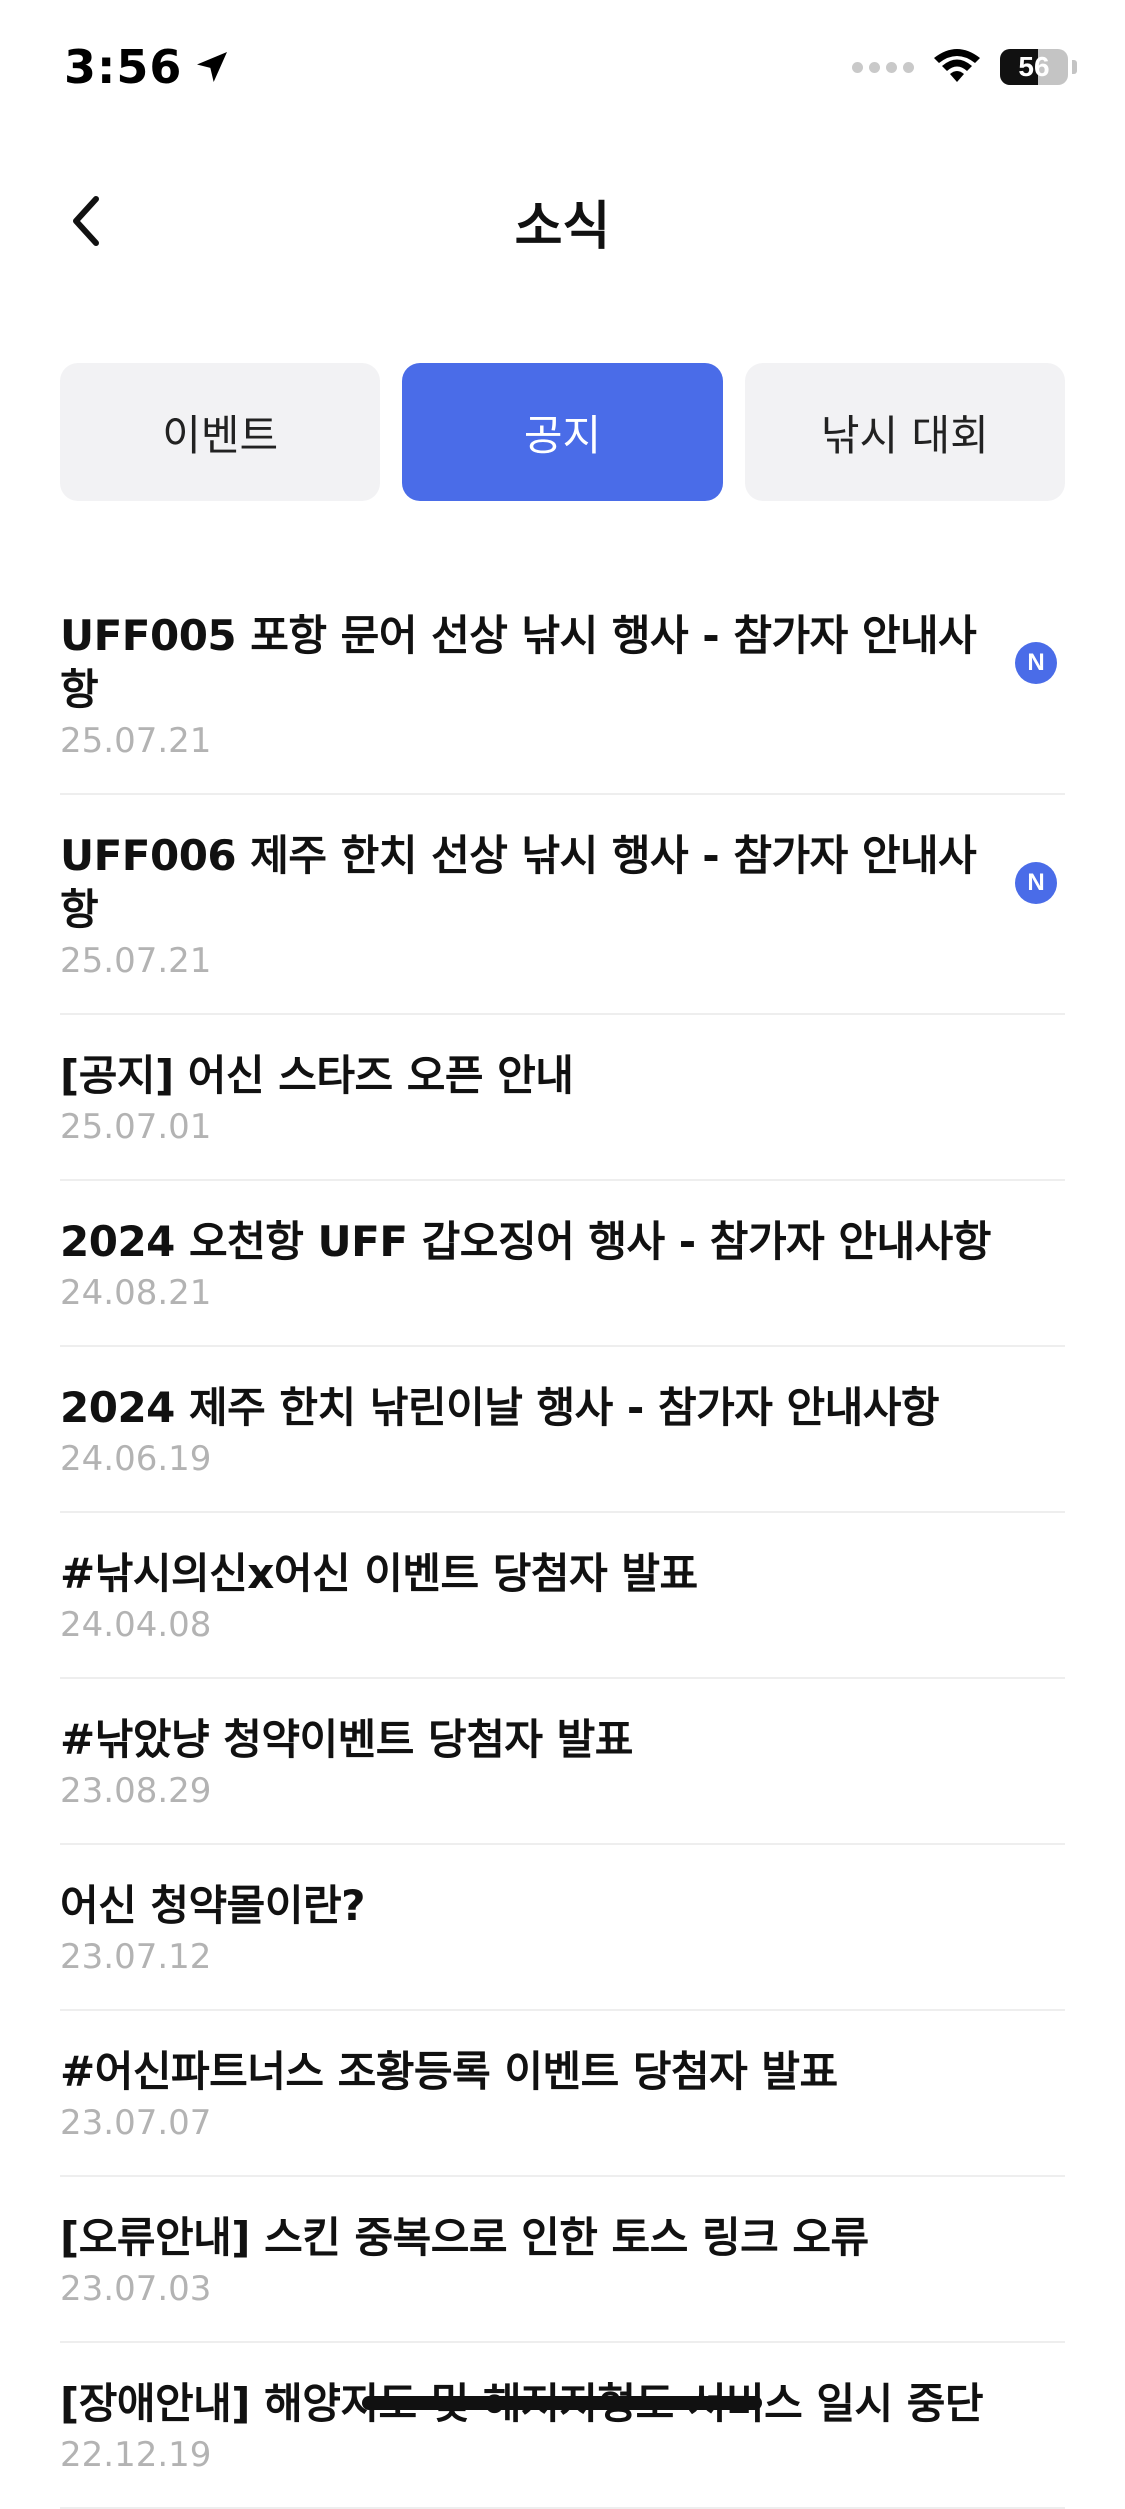 This screenshot has width=1125, height=2509. I want to click on home-indicator, so click(562, 2403).